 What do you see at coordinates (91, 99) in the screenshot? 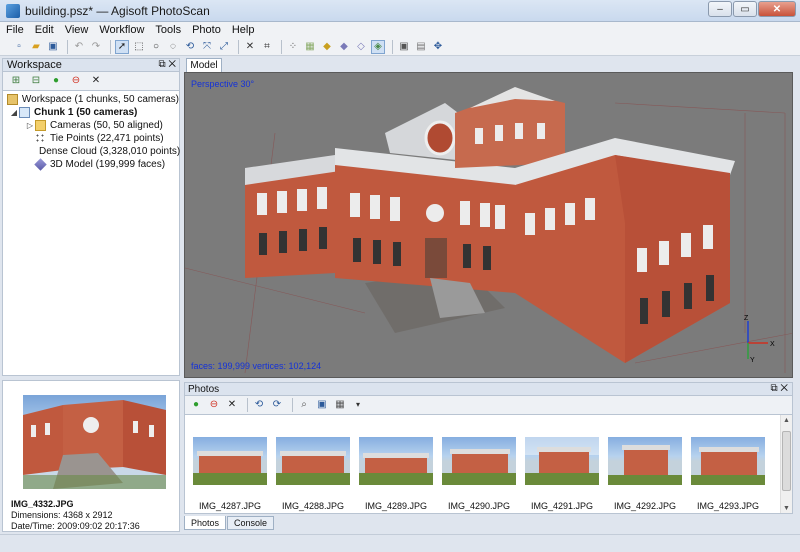
I see `tree-item-workspace: Workspace (1 chunks, 50 cameras)` at bounding box center [91, 99].